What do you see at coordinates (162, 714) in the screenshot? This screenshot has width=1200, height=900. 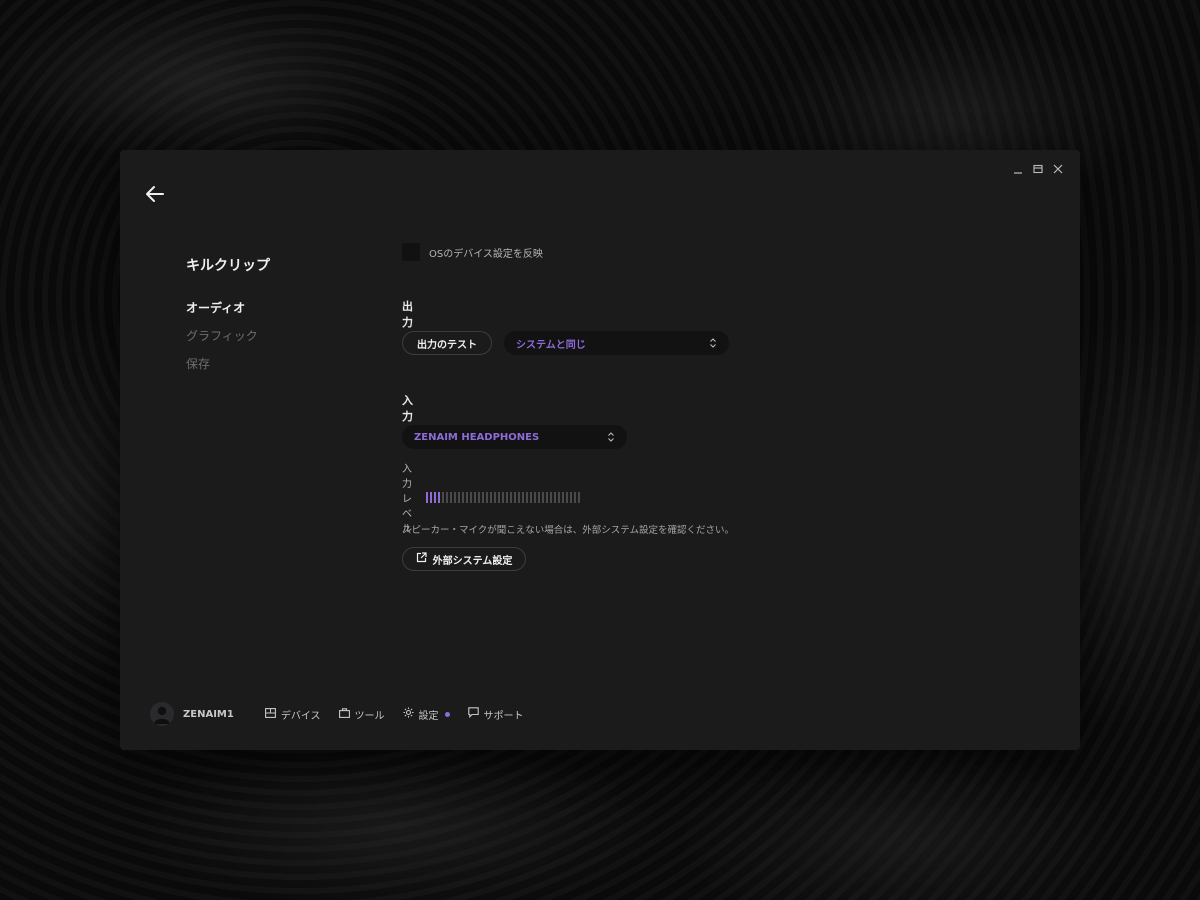 I see `avatar` at bounding box center [162, 714].